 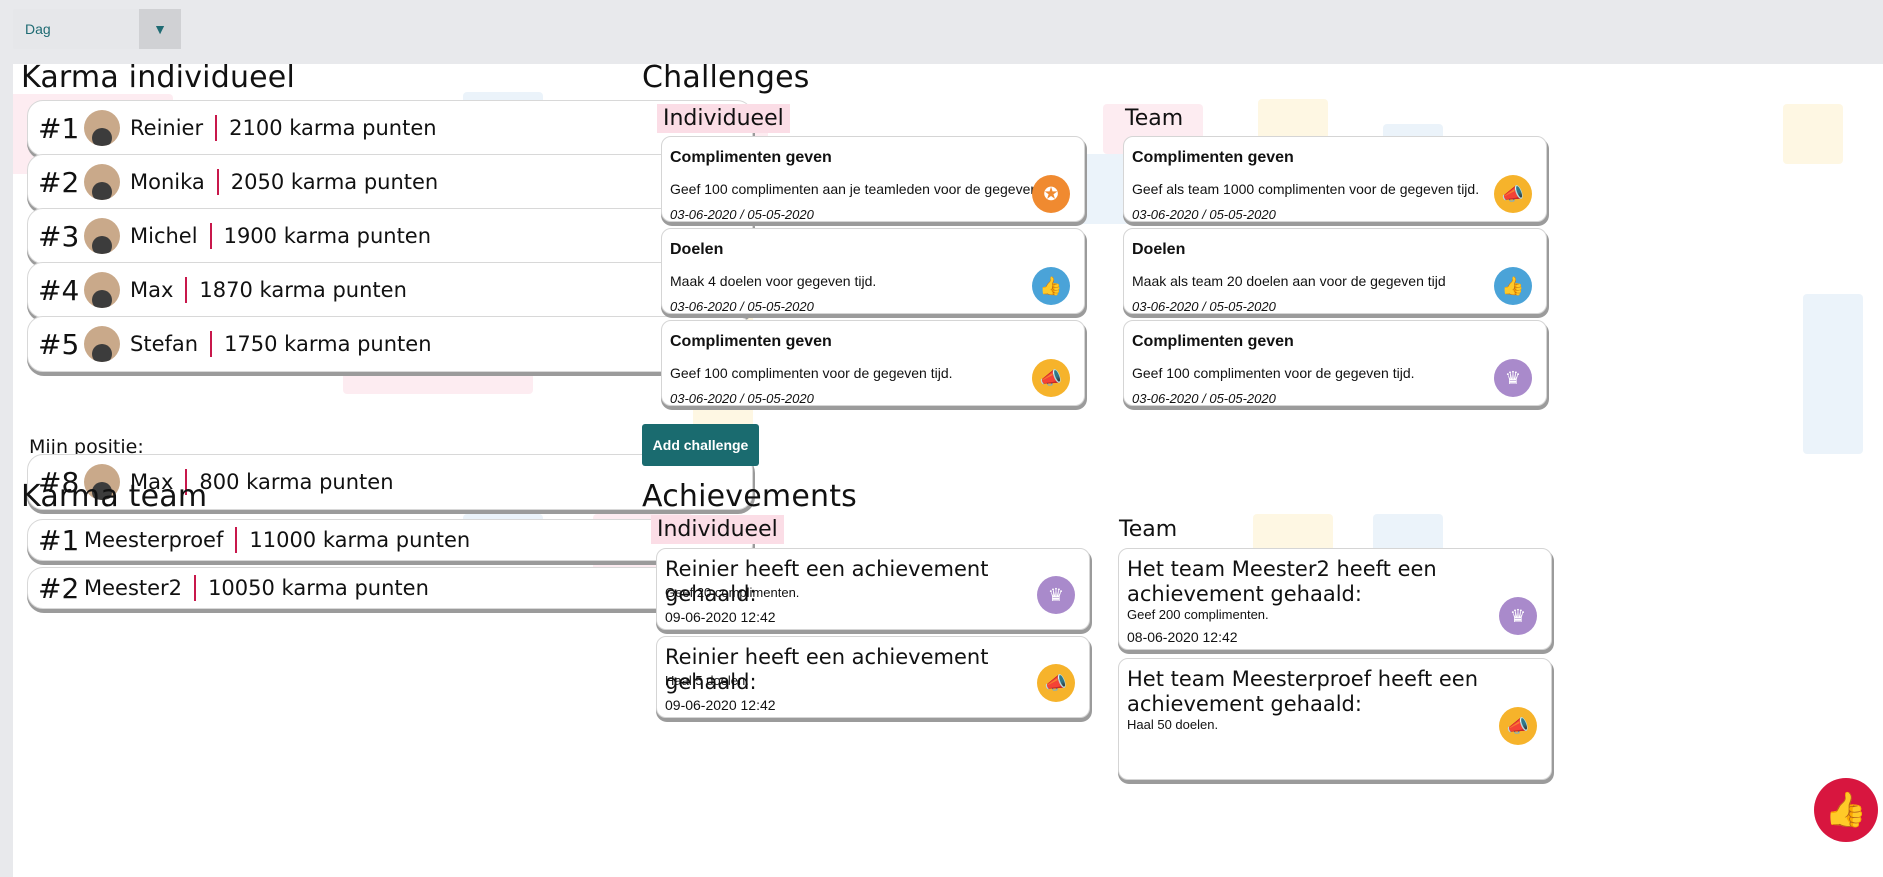 I want to click on achievement-description: Haal 50 doelen., so click(x=1173, y=724).